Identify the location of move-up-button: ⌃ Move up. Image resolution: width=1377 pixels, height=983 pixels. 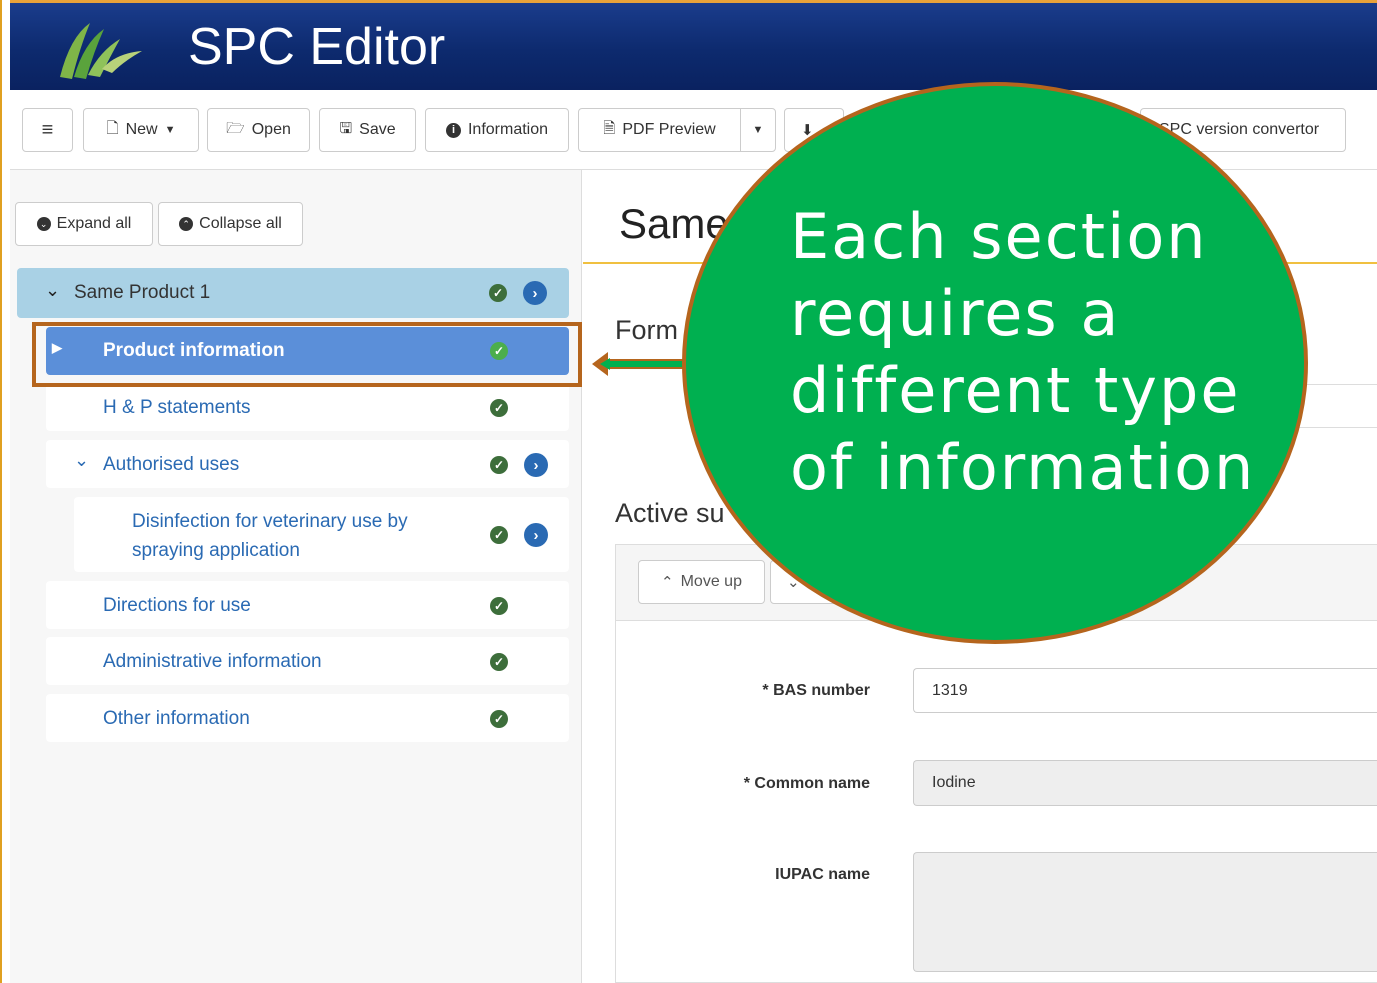
(701, 582).